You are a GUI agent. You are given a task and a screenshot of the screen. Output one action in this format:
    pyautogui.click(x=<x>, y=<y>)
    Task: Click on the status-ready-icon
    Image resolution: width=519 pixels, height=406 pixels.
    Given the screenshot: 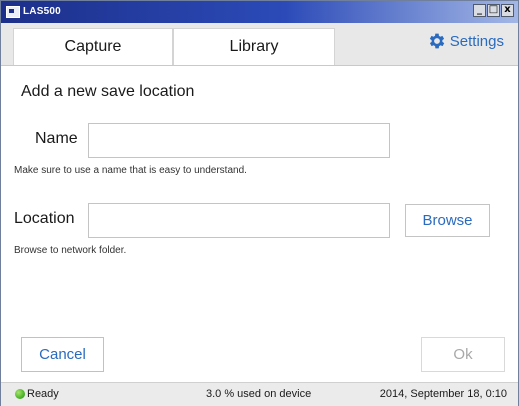 What is the action you would take?
    pyautogui.click(x=20, y=394)
    